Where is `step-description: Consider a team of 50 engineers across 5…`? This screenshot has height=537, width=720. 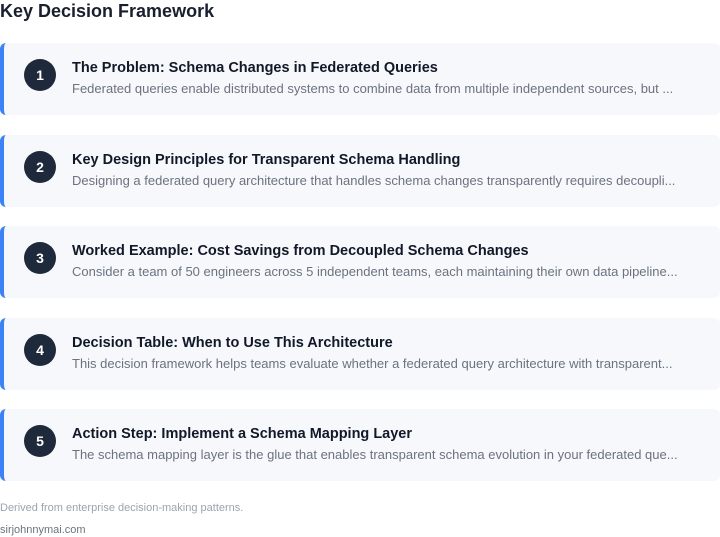 step-description: Consider a team of 50 engineers across 5… is located at coordinates (375, 271).